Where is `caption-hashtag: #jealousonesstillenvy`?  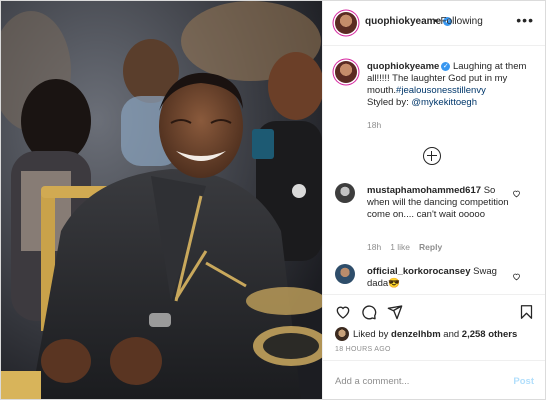 caption-hashtag: #jealousonesstillenvy is located at coordinates (441, 90).